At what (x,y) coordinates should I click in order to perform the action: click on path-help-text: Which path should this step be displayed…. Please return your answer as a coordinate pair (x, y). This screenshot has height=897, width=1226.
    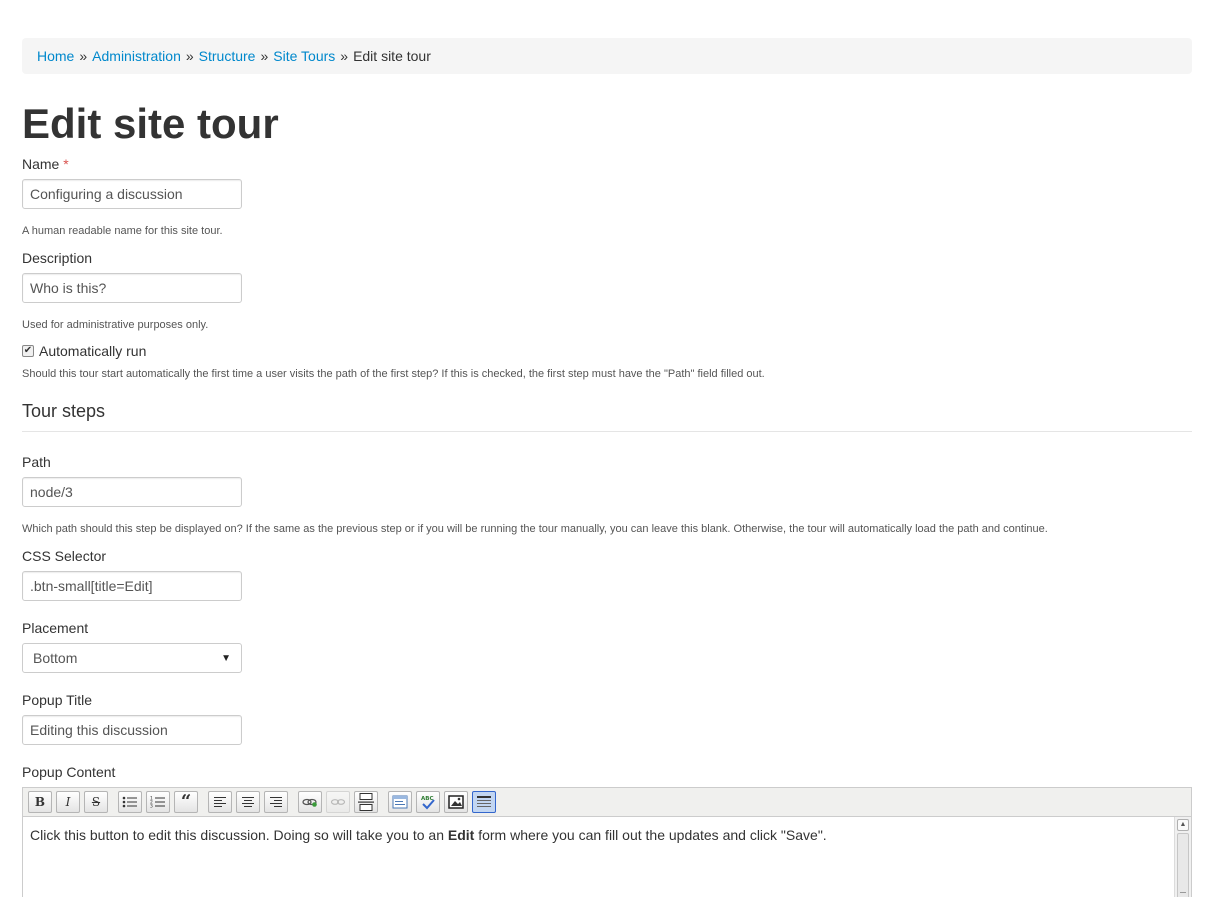
    Looking at the image, I should click on (535, 529).